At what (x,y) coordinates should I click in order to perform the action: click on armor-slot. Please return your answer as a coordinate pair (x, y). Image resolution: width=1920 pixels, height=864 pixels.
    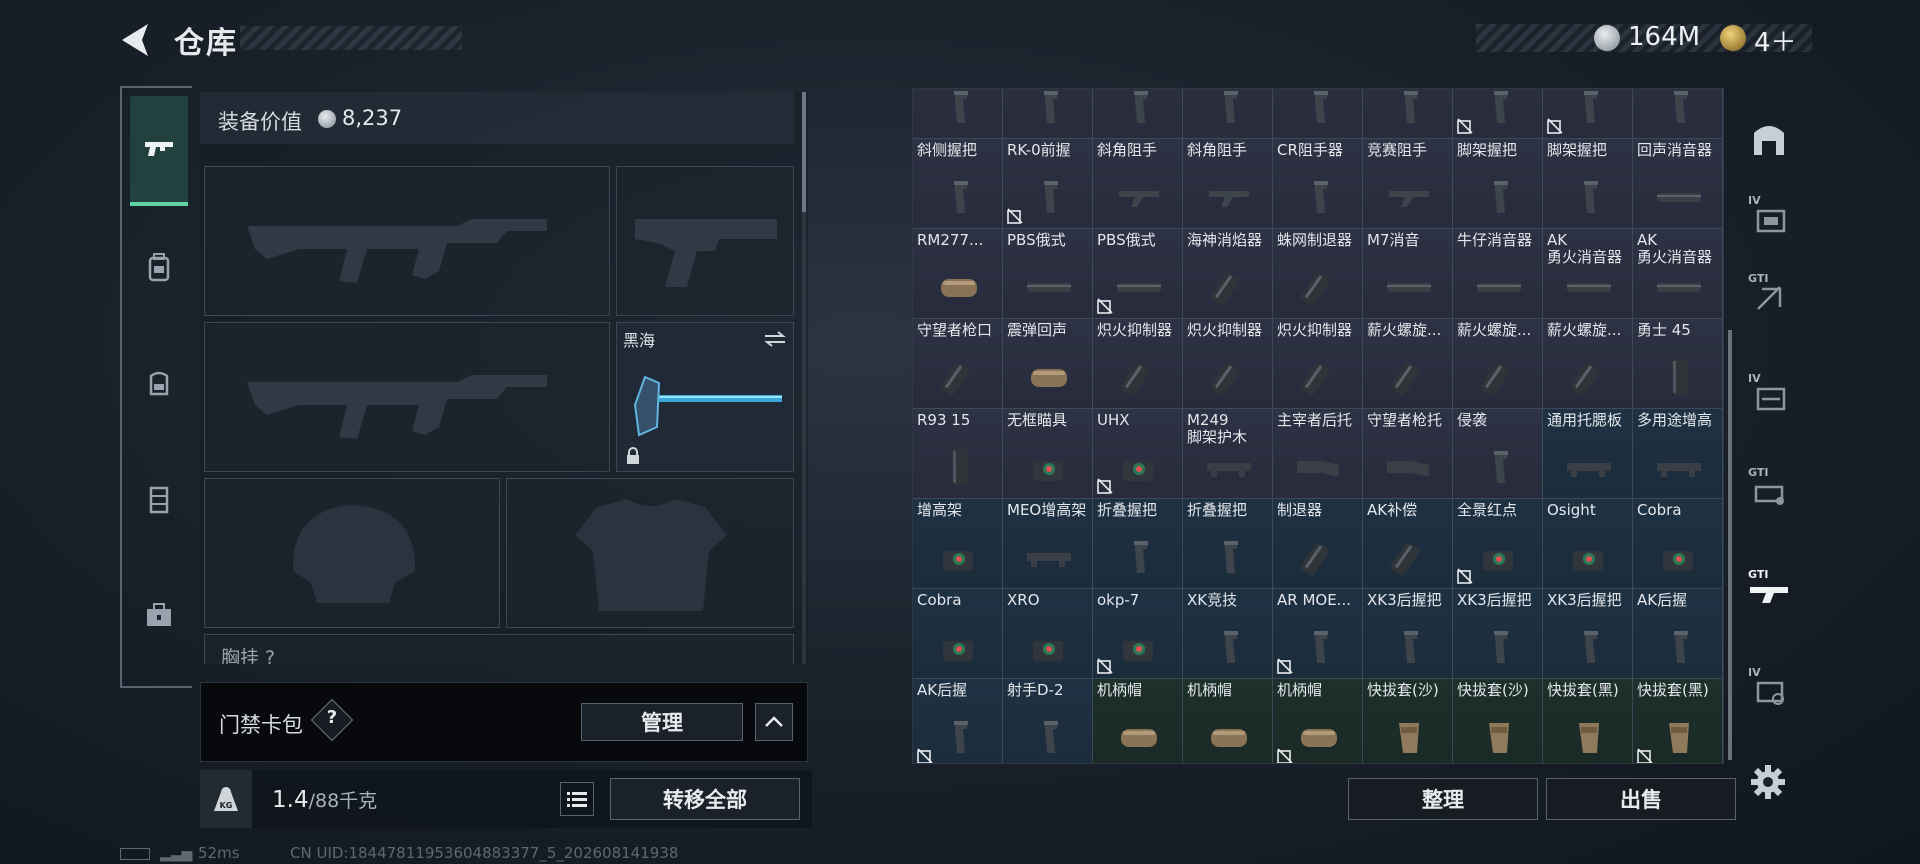
    Looking at the image, I should click on (650, 553).